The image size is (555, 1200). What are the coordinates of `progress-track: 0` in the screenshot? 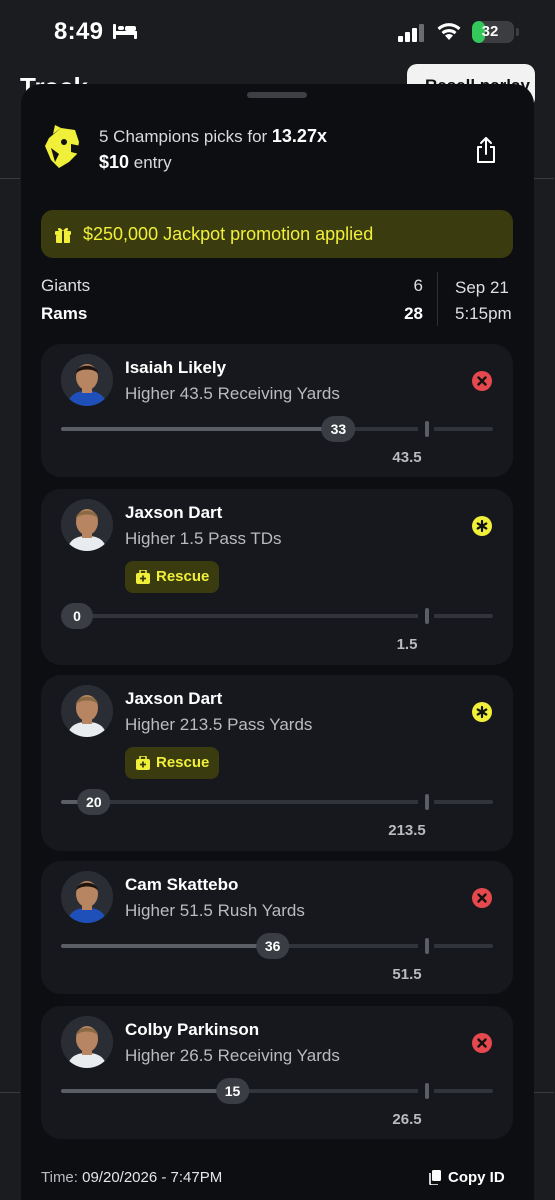 It's located at (277, 616).